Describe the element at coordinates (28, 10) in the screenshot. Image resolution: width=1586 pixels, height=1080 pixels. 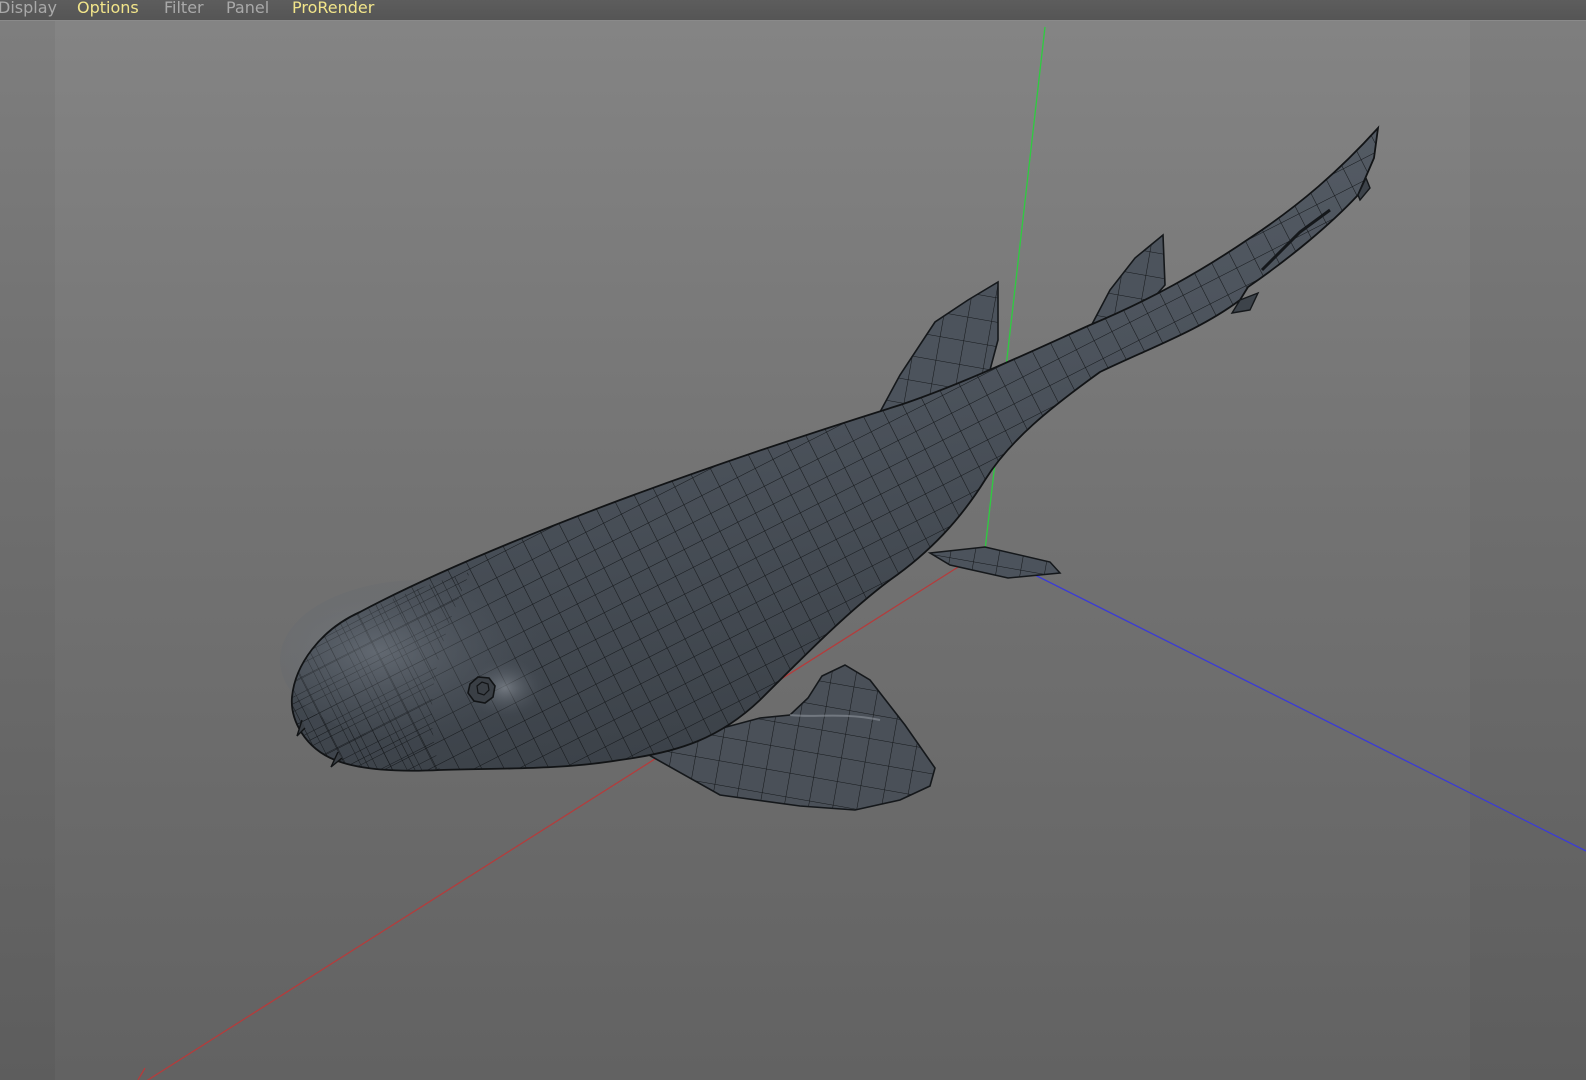
I see `menu-display: Display` at that location.